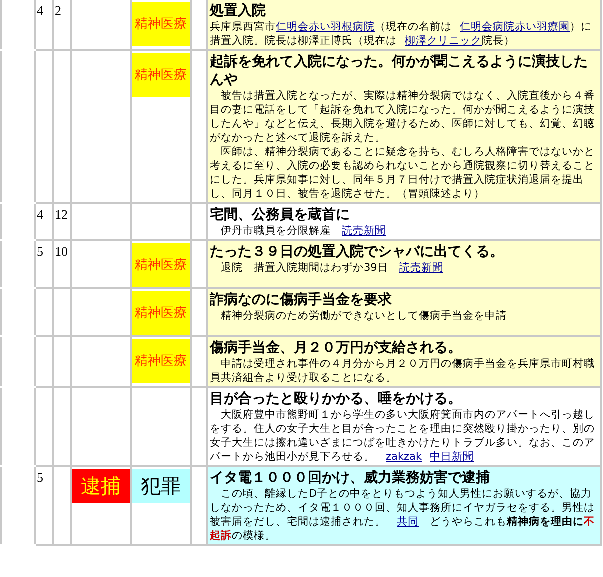 The height and width of the screenshot is (577, 603). Describe the element at coordinates (61, 214) in the screenshot. I see `day-cell: 12` at that location.